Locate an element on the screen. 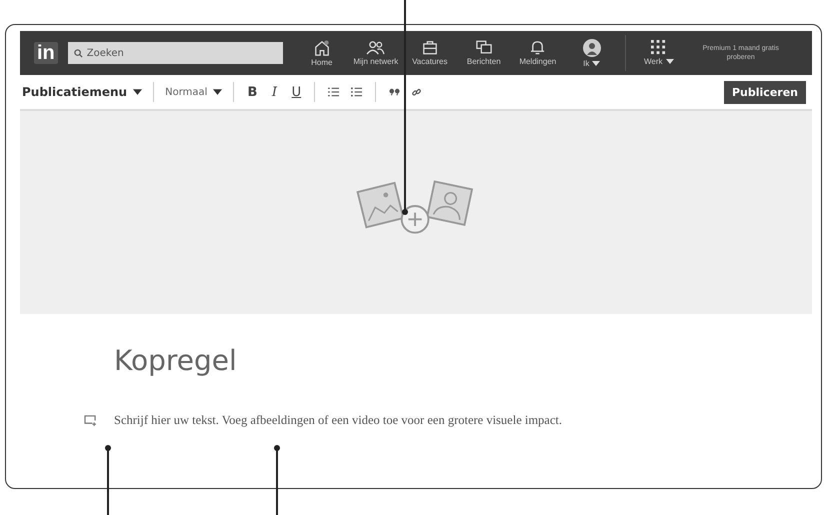  style-dropdown: Normaal is located at coordinates (193, 92).